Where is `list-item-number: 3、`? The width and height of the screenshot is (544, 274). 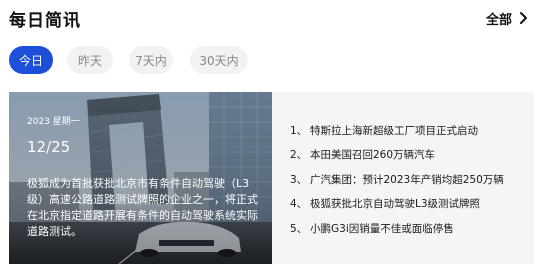 list-item-number: 3、 is located at coordinates (299, 179).